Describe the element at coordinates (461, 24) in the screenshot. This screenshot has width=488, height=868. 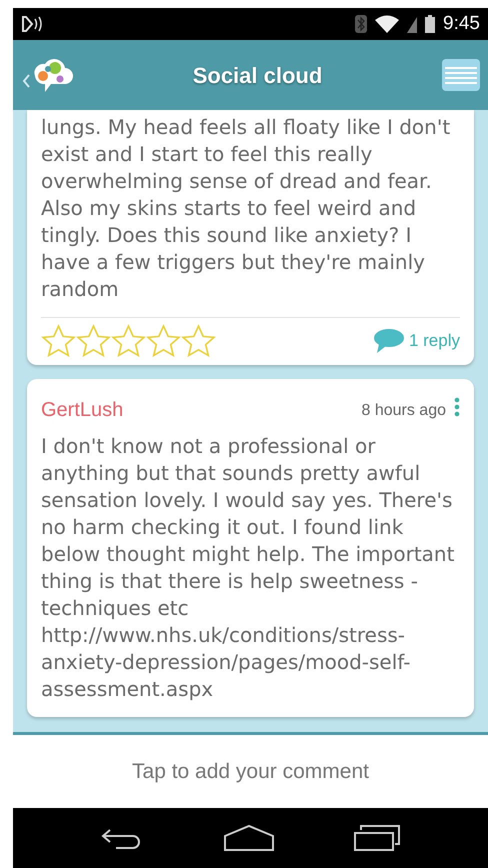
I see `clock-time: 9:45` at that location.